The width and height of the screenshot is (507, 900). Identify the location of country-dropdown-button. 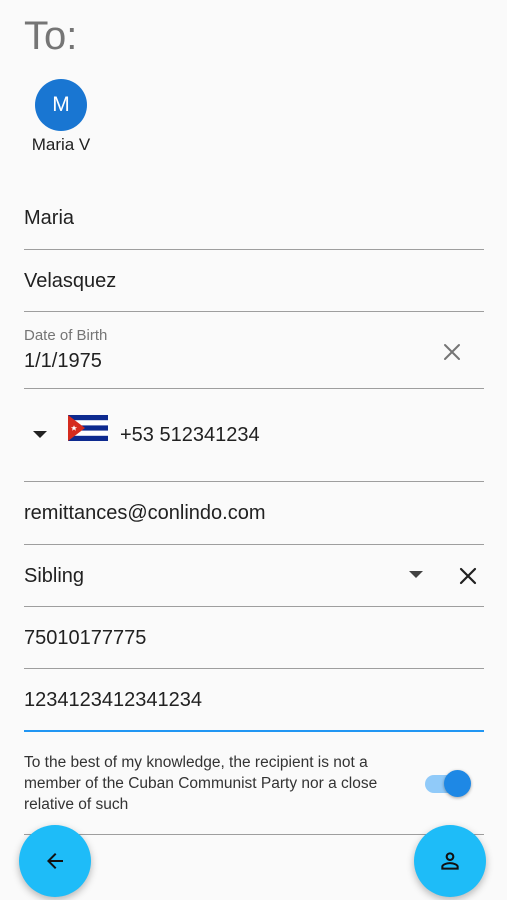
(40, 435).